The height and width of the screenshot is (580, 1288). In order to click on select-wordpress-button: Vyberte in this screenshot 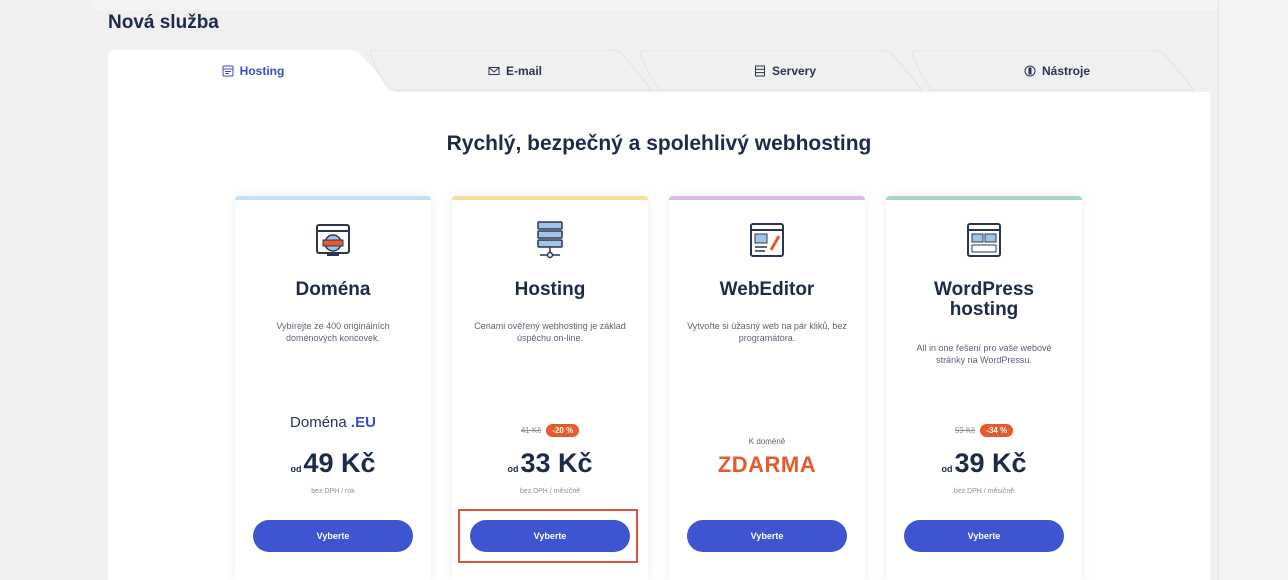, I will do `click(984, 536)`.